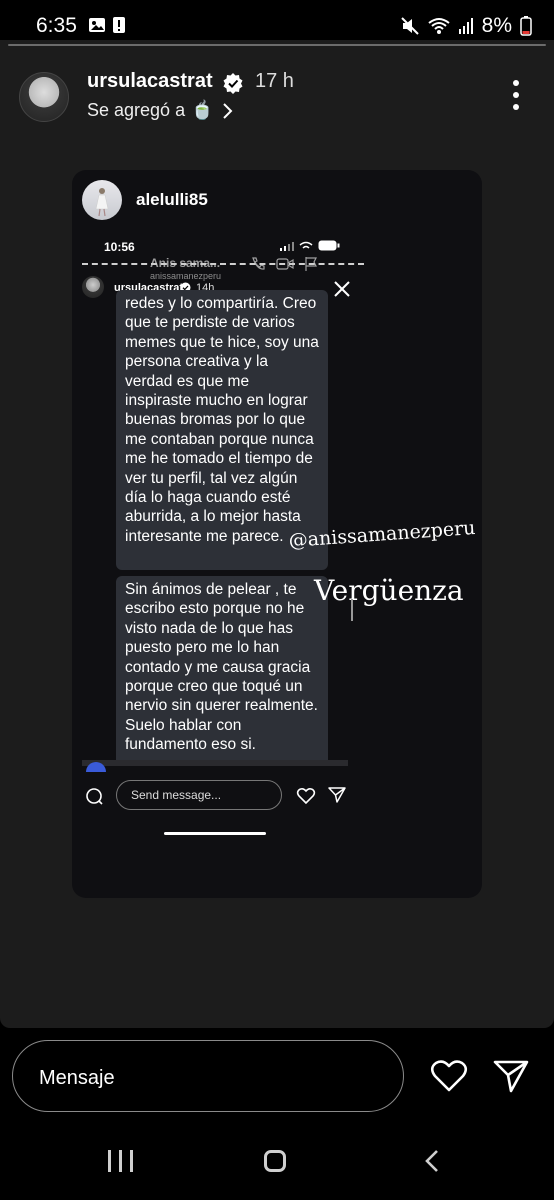 This screenshot has width=554, height=1200. What do you see at coordinates (136, 110) in the screenshot?
I see `added-label: Se agregó a` at bounding box center [136, 110].